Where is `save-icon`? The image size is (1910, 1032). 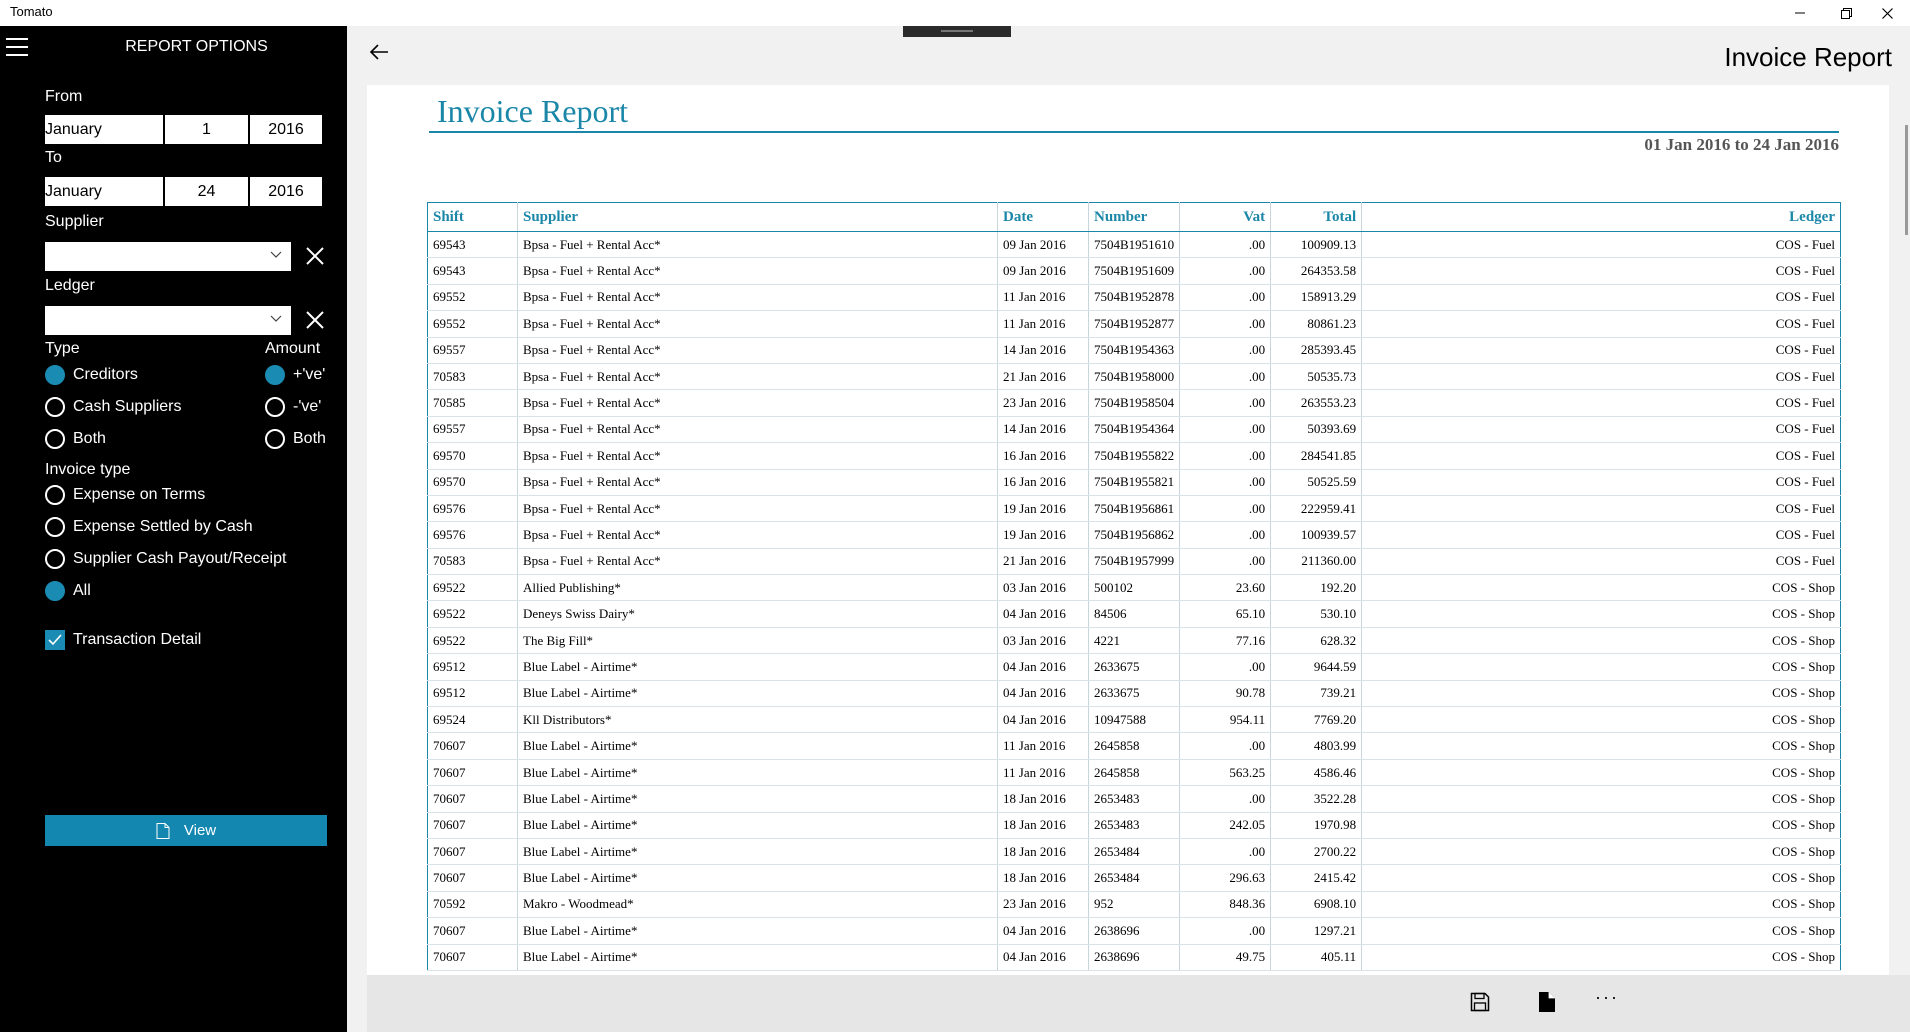 save-icon is located at coordinates (1480, 1002).